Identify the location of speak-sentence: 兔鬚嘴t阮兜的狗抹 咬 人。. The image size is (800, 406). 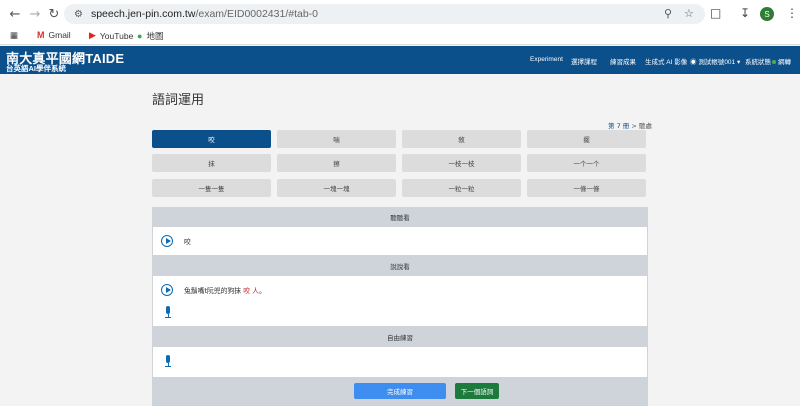
(225, 291).